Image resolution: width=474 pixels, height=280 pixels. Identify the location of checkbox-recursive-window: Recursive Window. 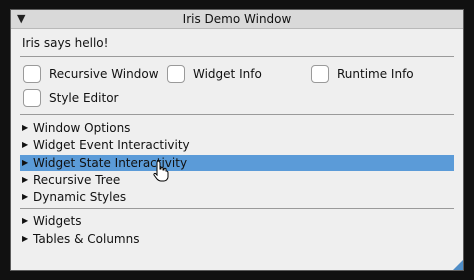
(91, 74).